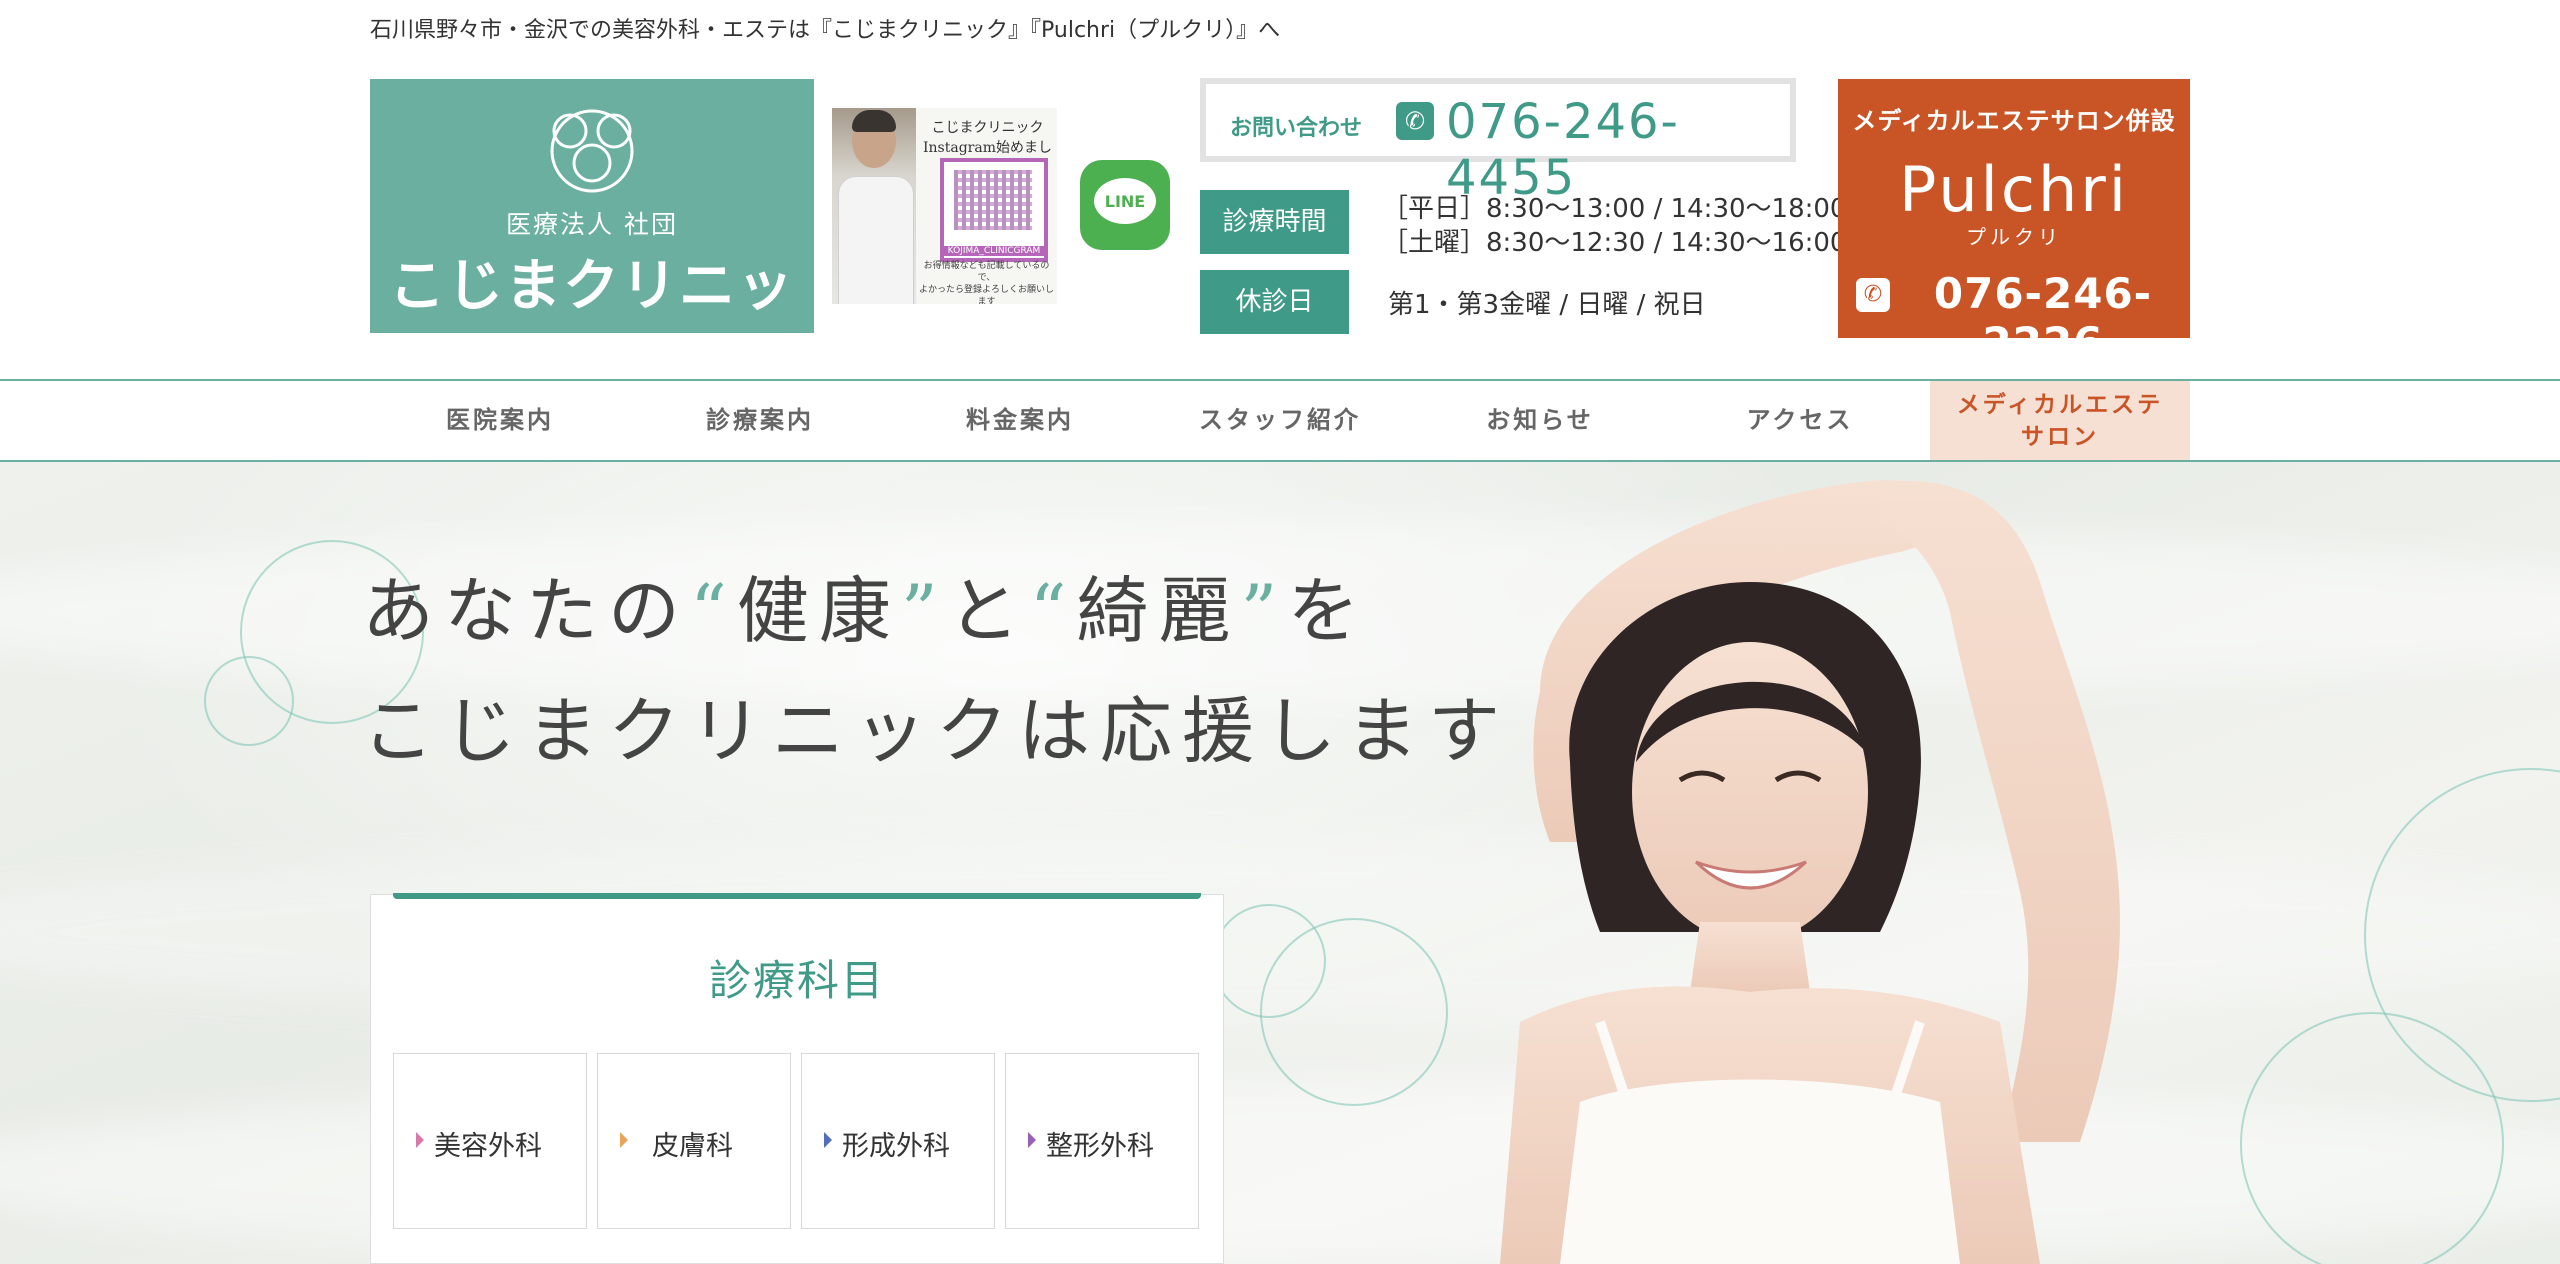  I want to click on card-accent-bar, so click(797, 896).